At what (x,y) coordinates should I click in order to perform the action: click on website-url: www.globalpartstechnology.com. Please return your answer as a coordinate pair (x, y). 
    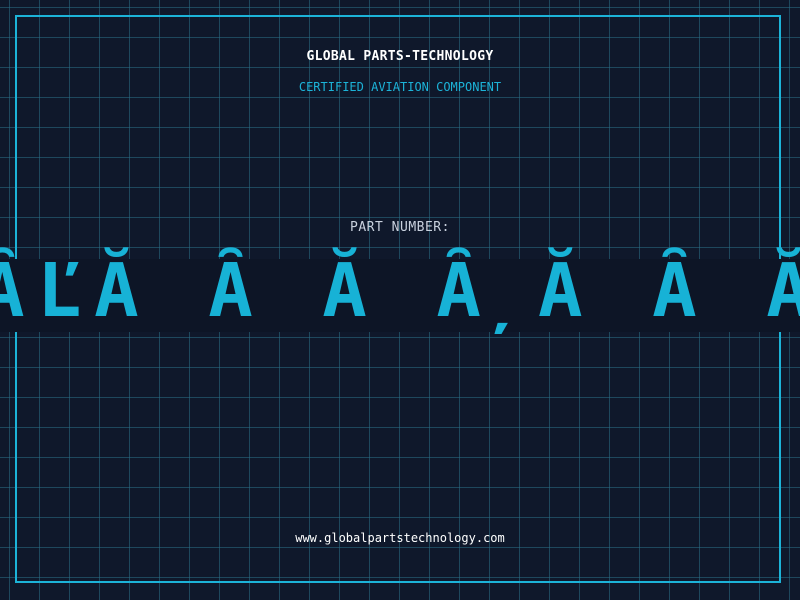
    Looking at the image, I should click on (400, 538).